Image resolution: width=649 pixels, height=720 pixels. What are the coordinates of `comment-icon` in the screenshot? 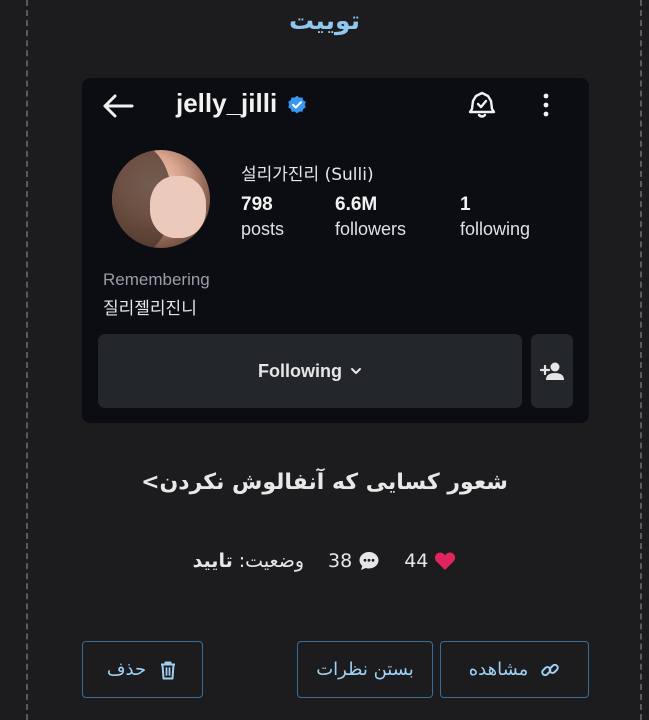 It's located at (369, 561).